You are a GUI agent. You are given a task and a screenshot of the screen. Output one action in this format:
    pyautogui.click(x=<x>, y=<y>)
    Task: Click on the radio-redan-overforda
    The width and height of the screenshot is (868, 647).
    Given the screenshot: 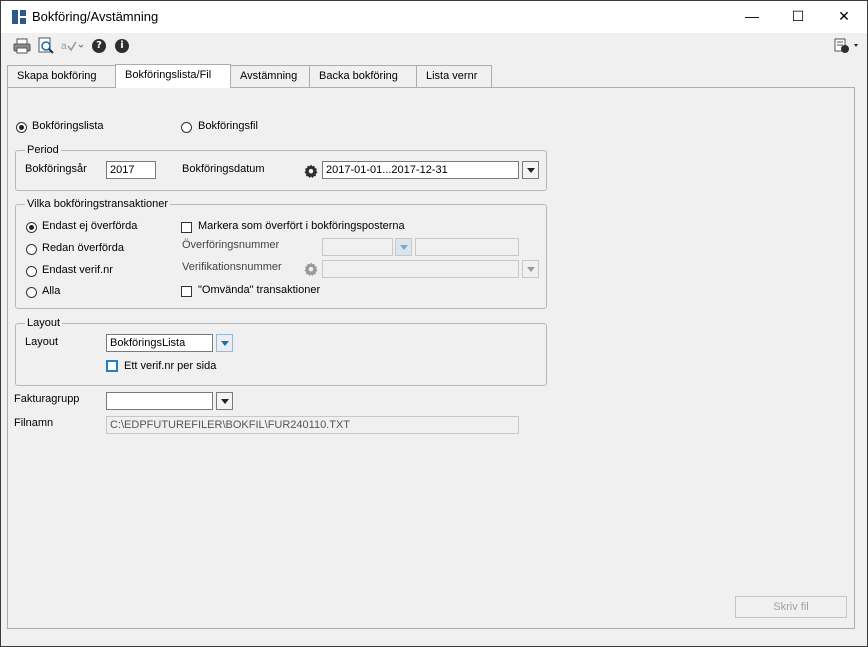 What is the action you would take?
    pyautogui.click(x=31, y=249)
    